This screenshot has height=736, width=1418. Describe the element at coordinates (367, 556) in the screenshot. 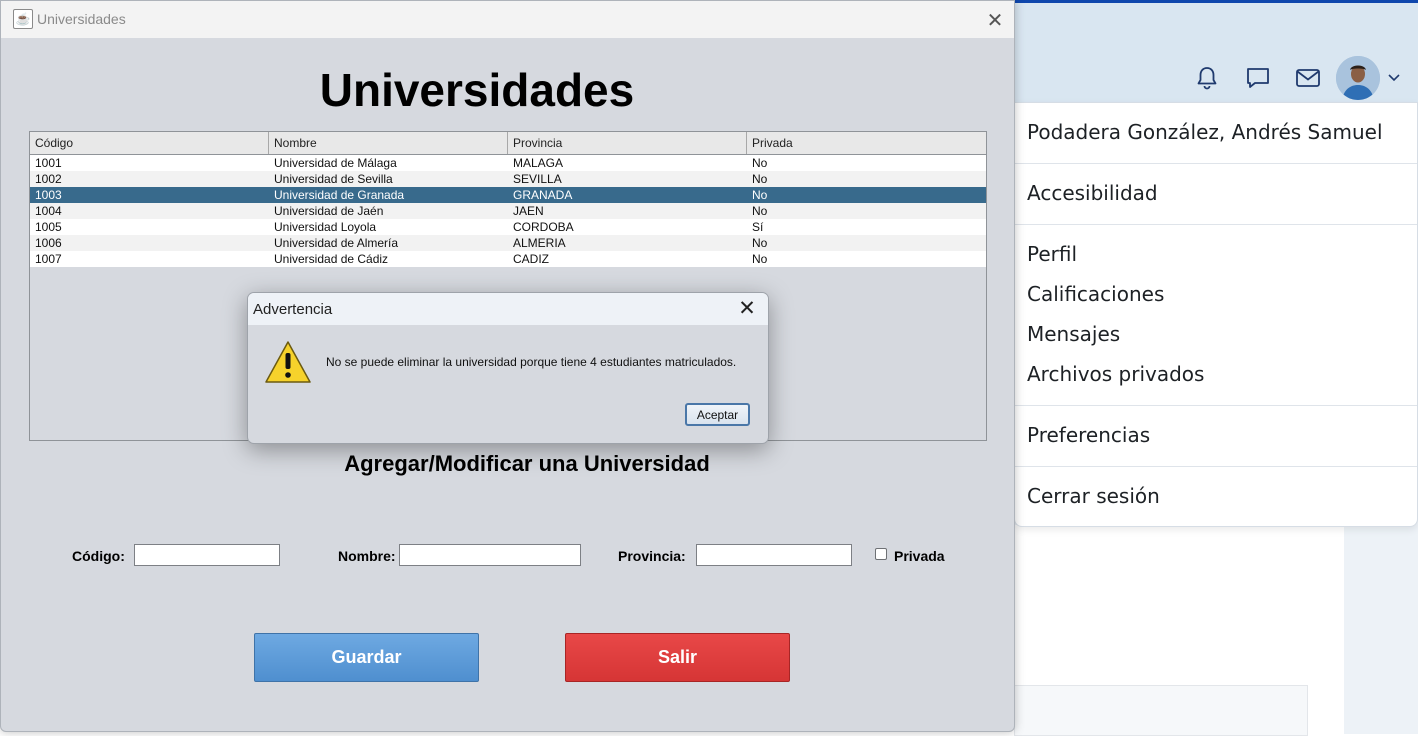

I see `nombre-label: Nombre:` at that location.